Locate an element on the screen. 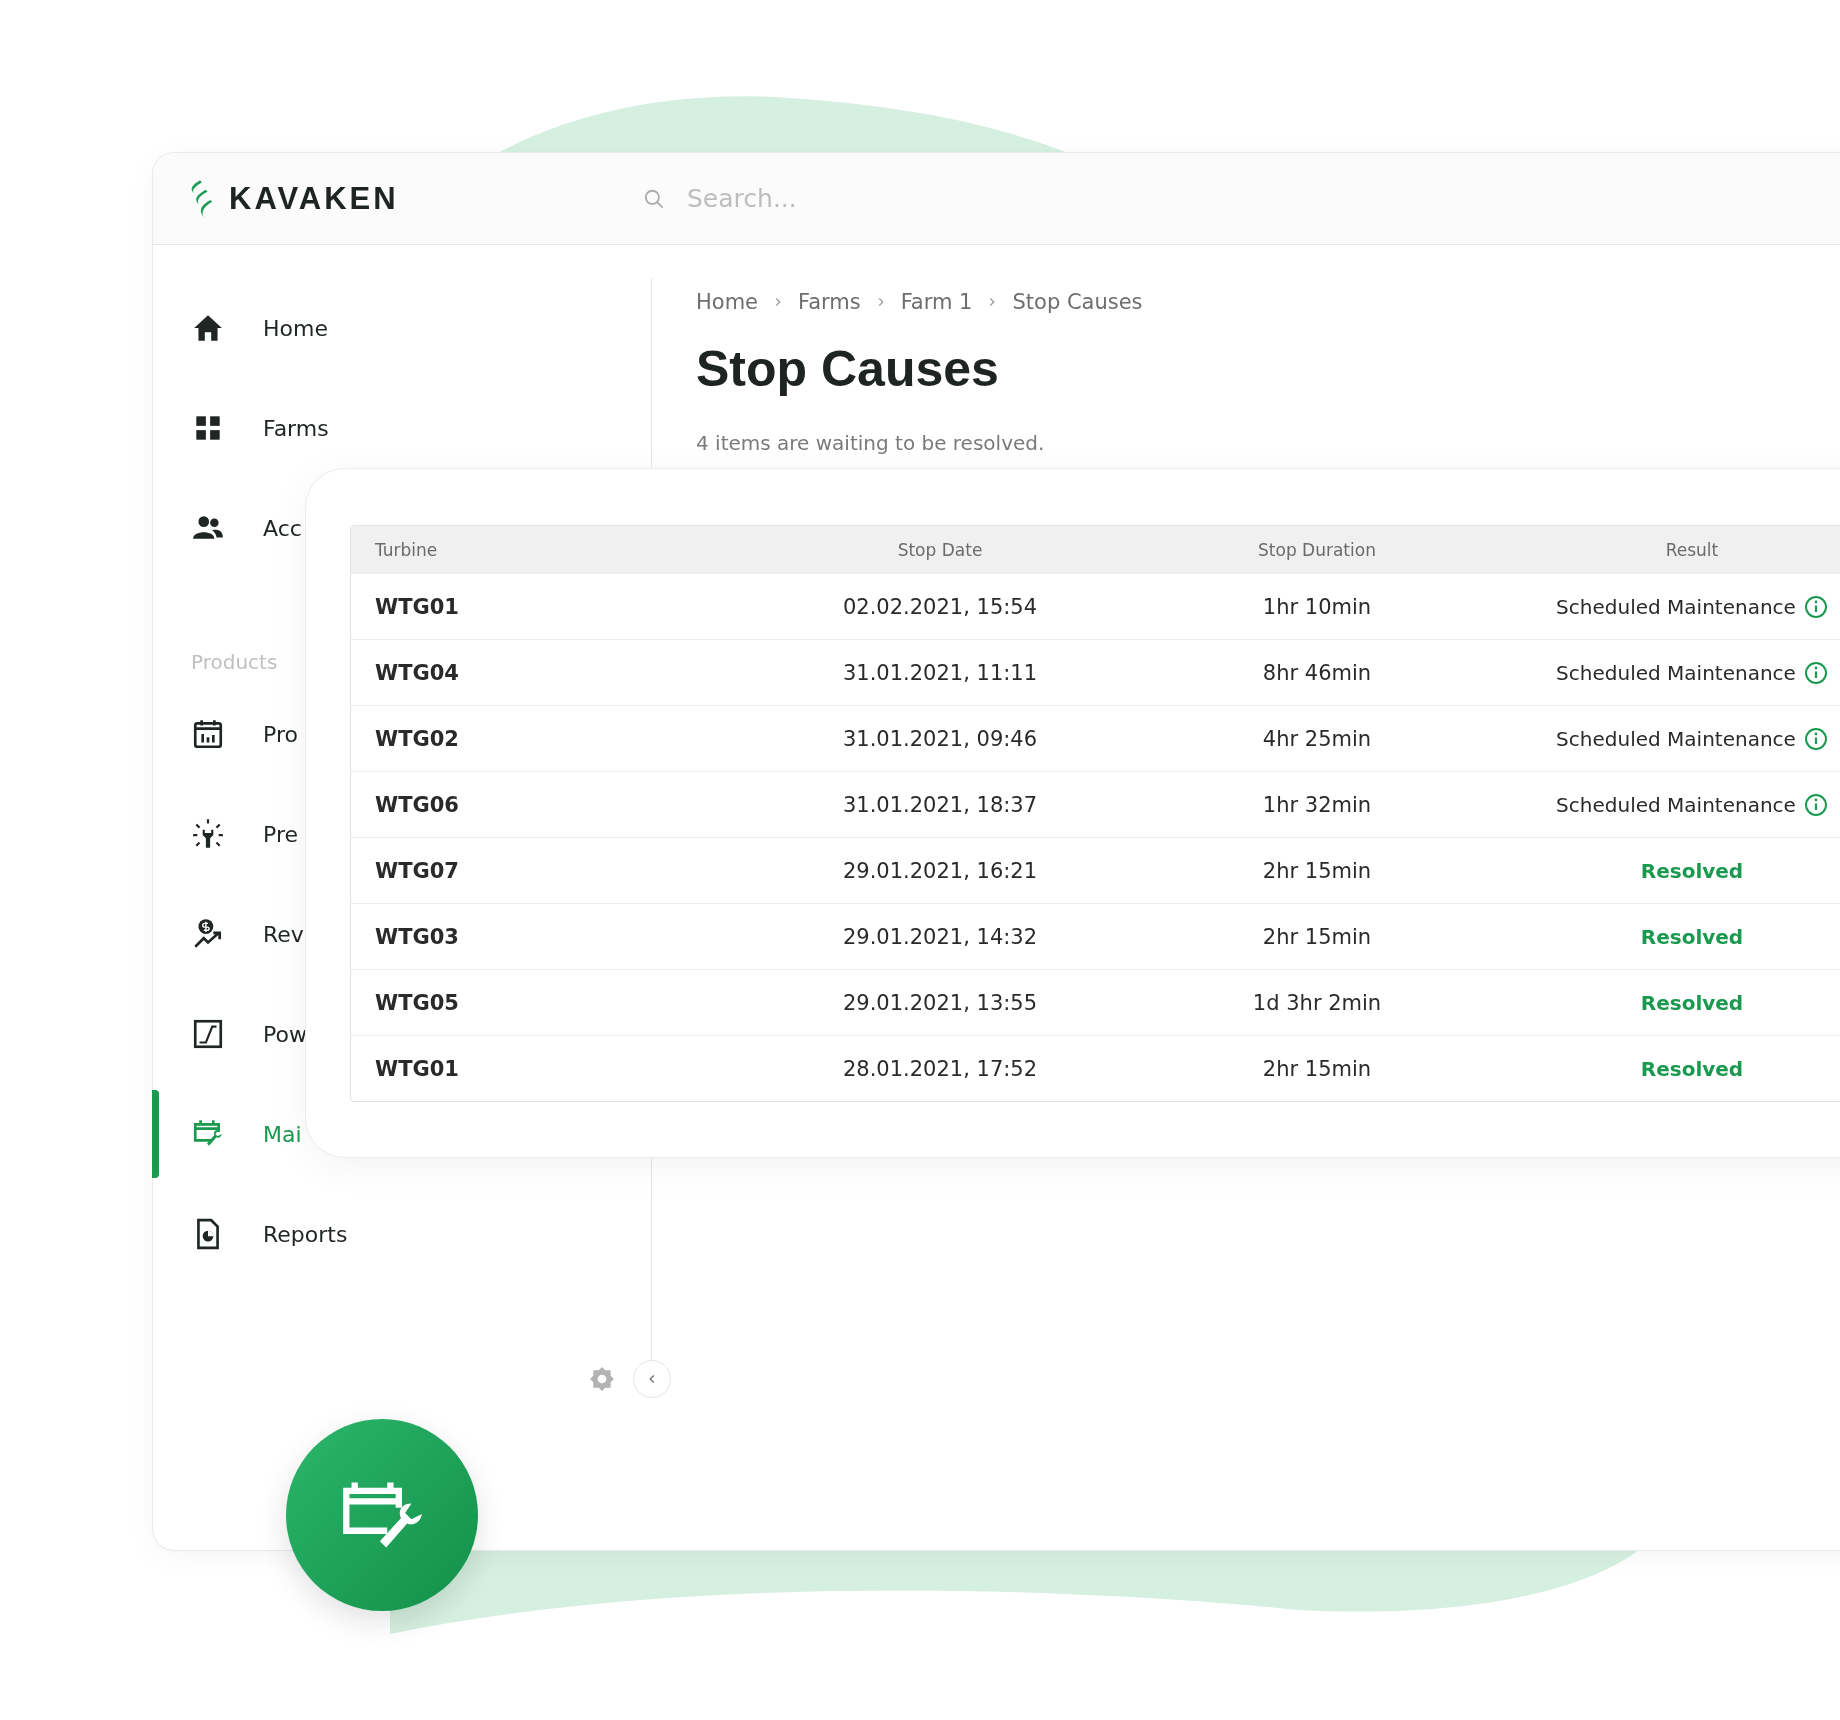  table-cell-text: 28.01.2021, 17:52 is located at coordinates (940, 1068).